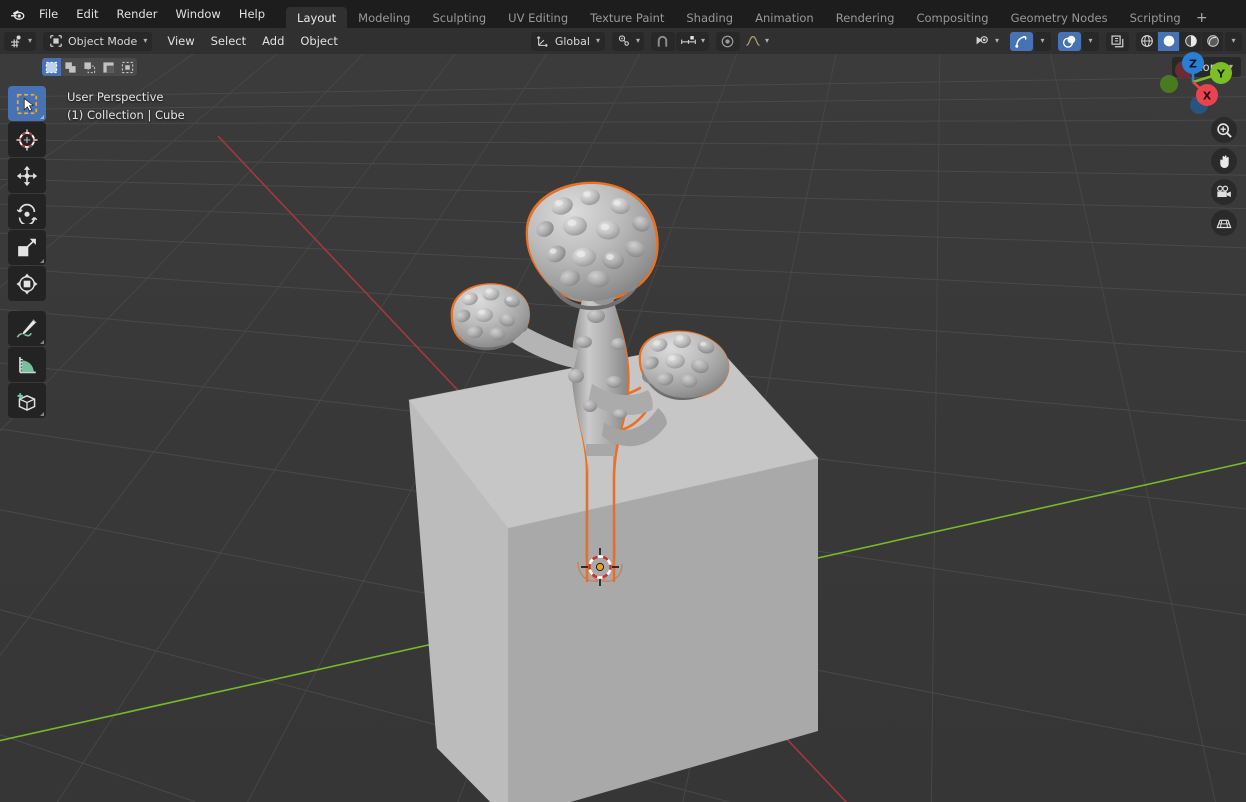 Image resolution: width=1246 pixels, height=802 pixels. What do you see at coordinates (1192, 80) in the screenshot?
I see `navigation-gizmo: Z Y X` at bounding box center [1192, 80].